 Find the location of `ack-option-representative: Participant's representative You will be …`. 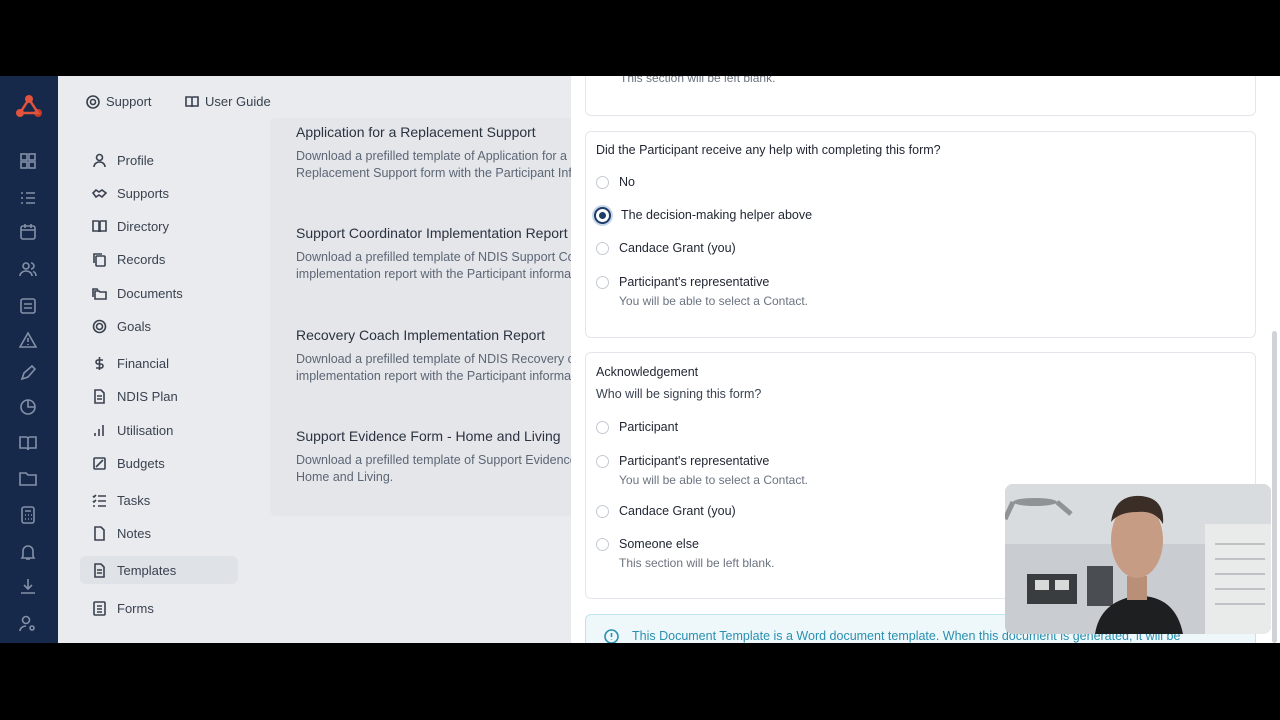

ack-option-representative: Participant's representative You will be … is located at coordinates (702, 470).